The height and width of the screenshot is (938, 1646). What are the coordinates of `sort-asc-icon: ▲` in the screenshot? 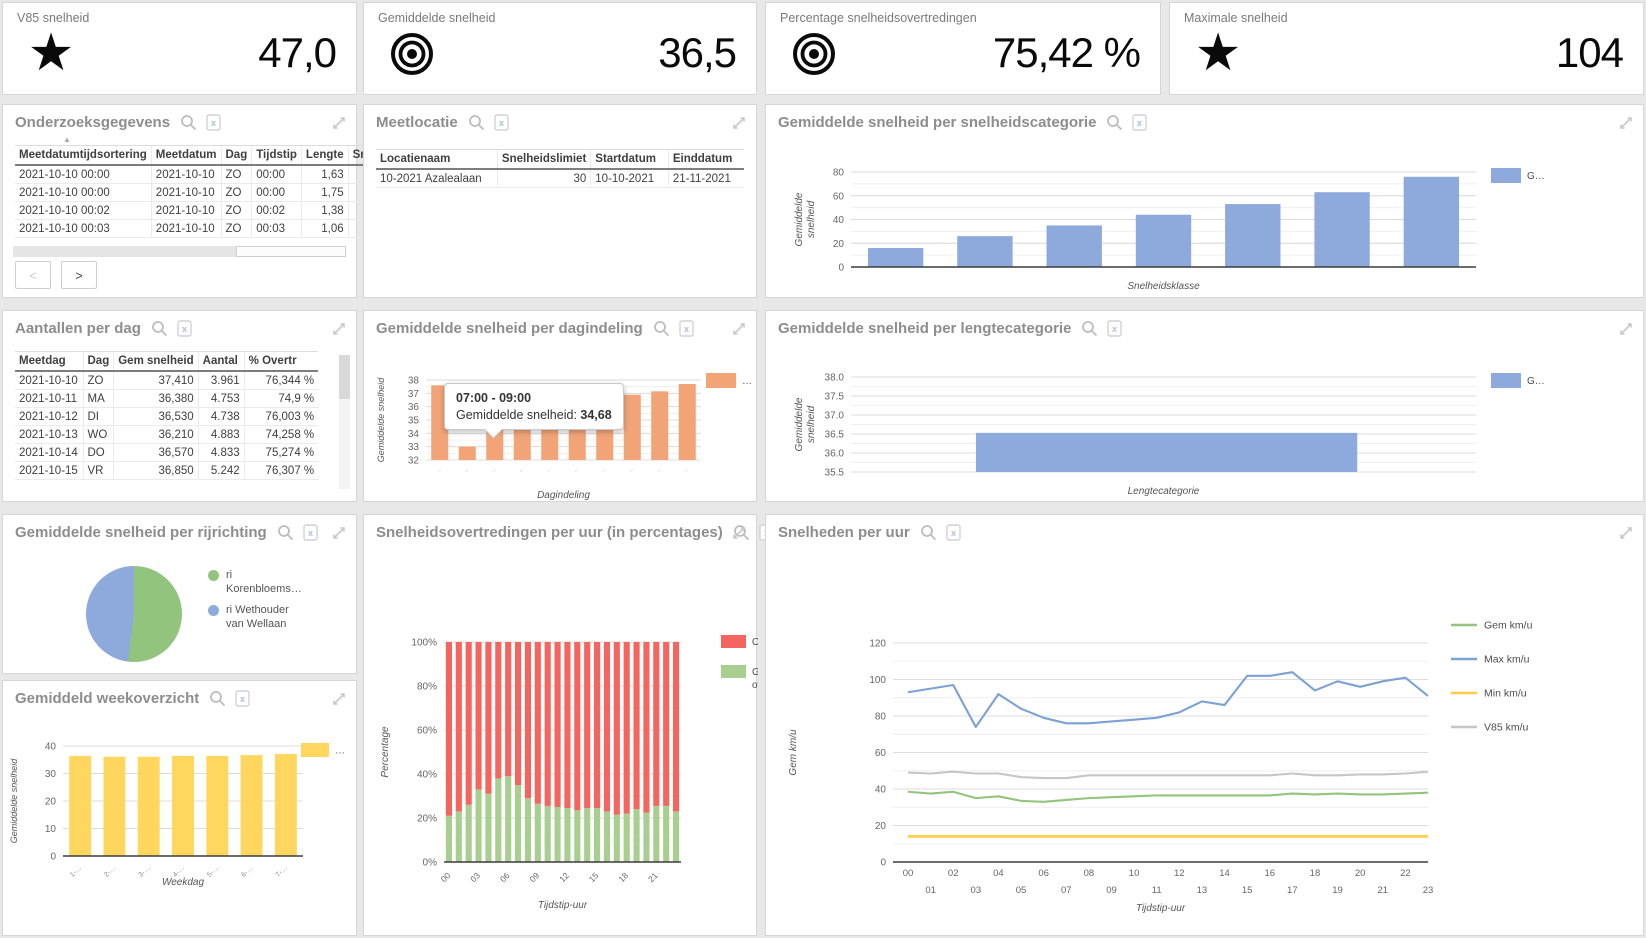 It's located at (67, 139).